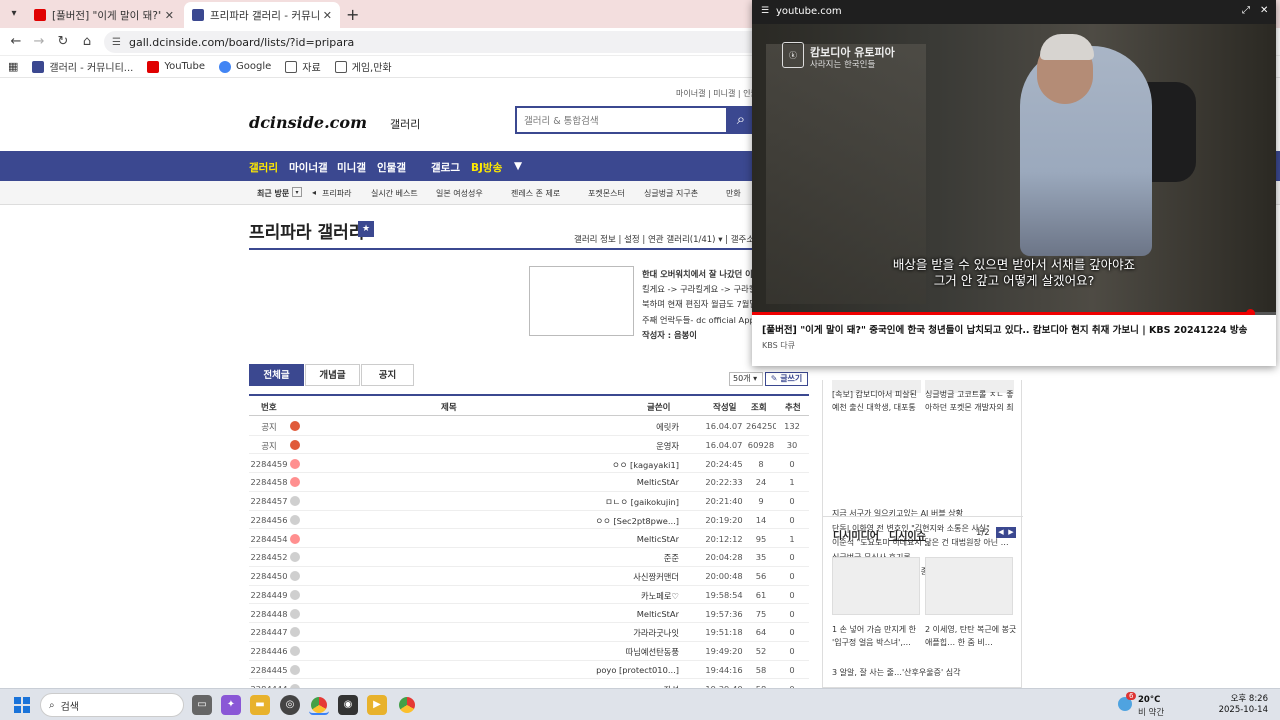 This screenshot has height=720, width=1280. I want to click on table-row: 2284446쿨..쿨로바상?! [3]따님예선탄동풍19:49:20520, so click(529, 651).